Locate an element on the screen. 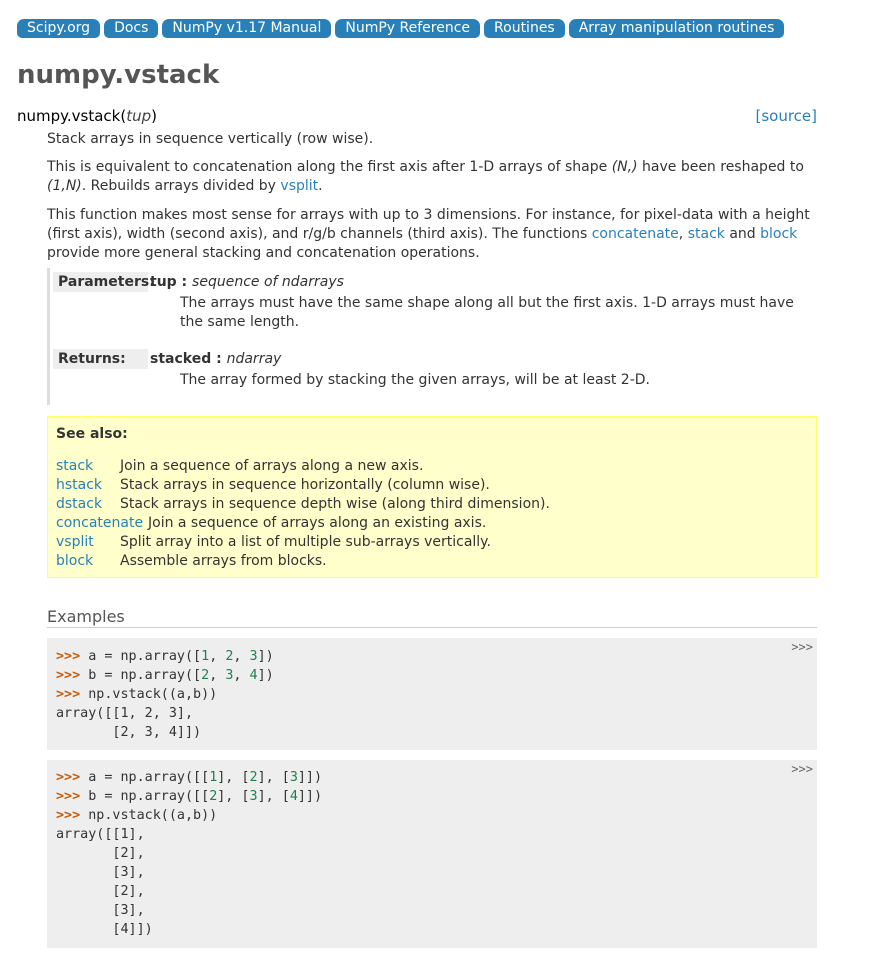  code-line: >>> b = np.array([[2], [3], [4]]) is located at coordinates (189, 796).